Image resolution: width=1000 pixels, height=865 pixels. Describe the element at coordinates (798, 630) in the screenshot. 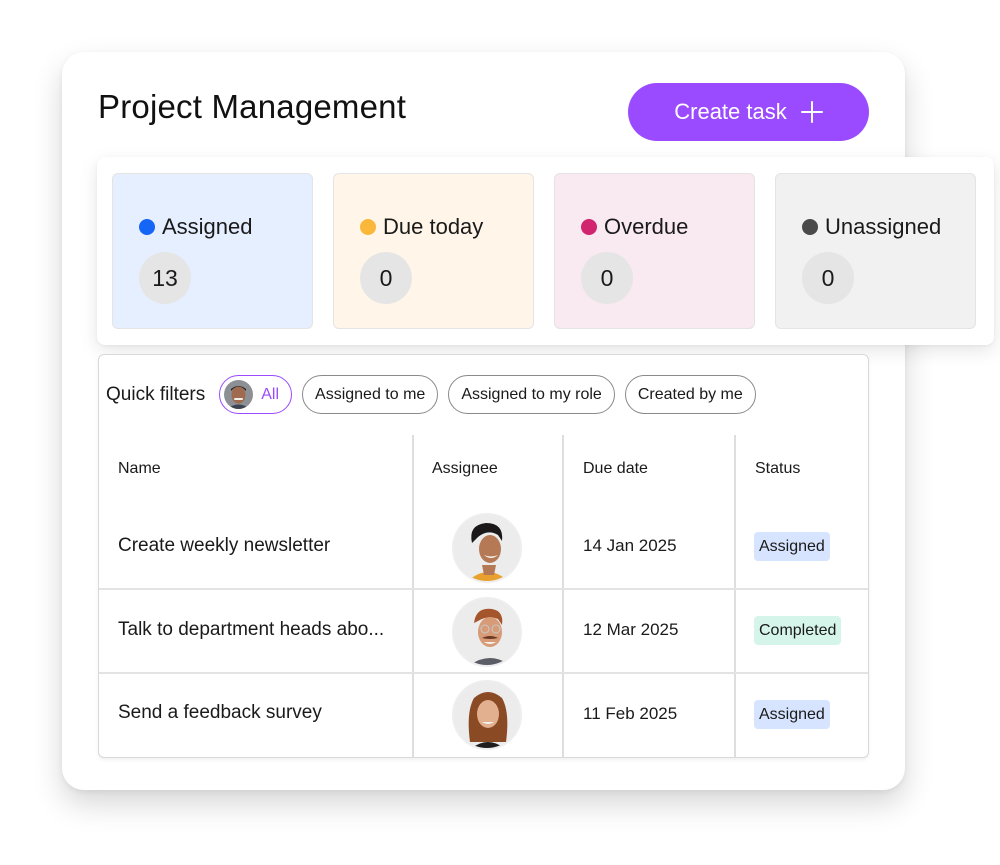

I see `status-badge: Completed` at that location.